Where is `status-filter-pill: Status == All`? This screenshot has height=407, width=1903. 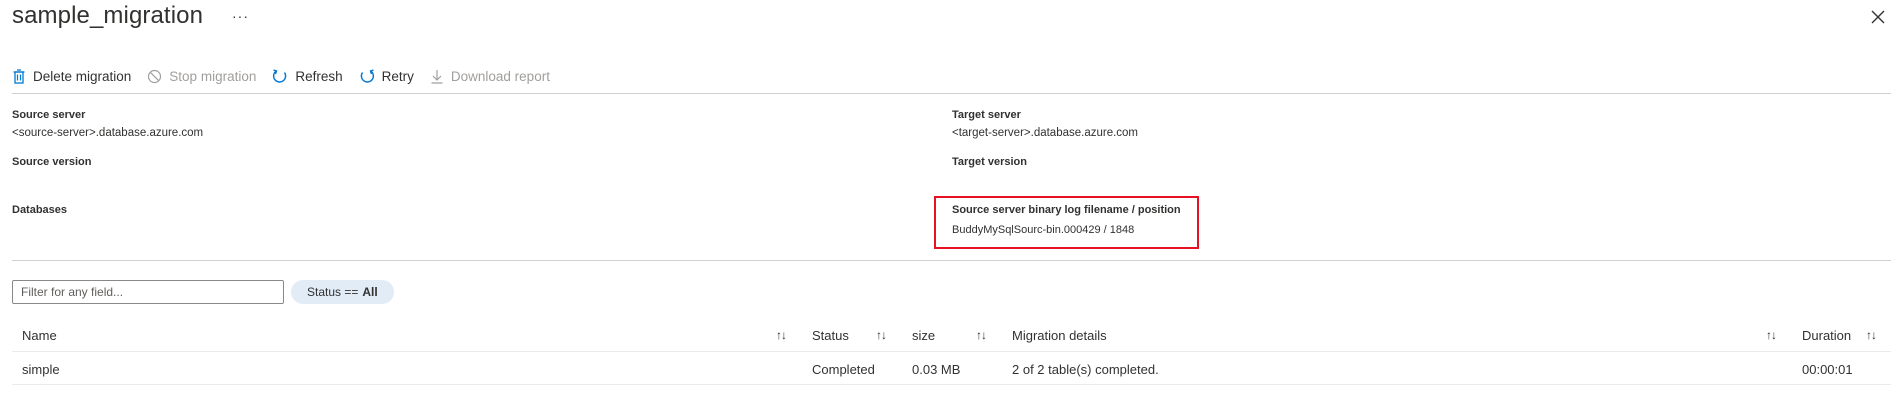 status-filter-pill: Status == All is located at coordinates (342, 292).